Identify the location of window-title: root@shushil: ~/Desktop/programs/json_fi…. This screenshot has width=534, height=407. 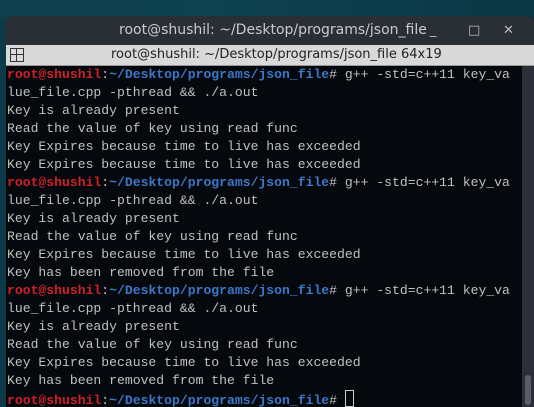
(273, 30).